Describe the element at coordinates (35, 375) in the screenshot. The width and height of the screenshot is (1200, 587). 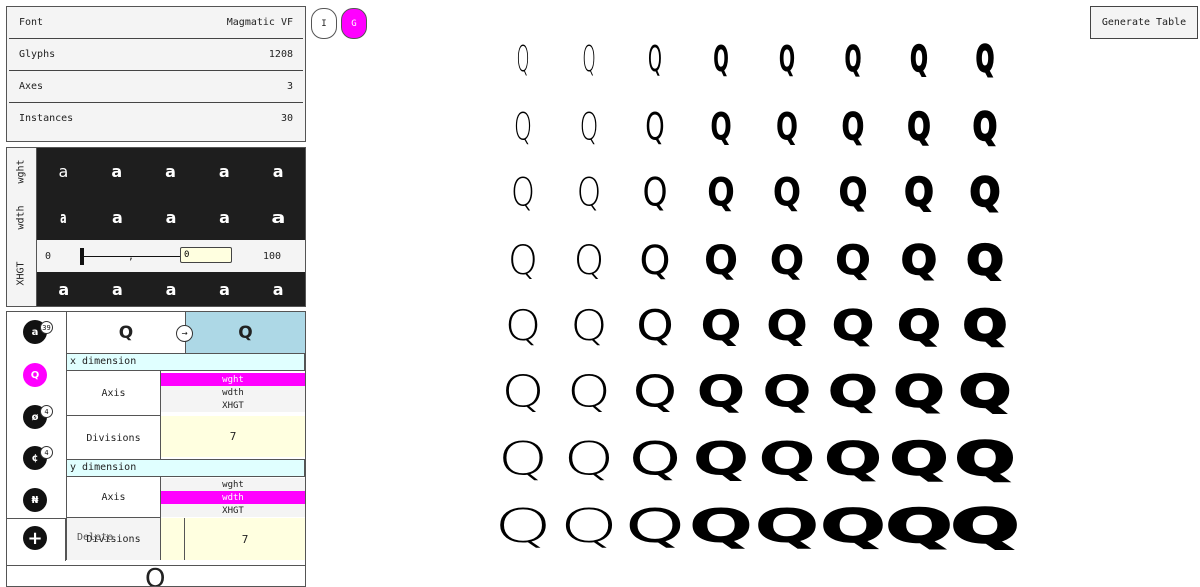
I see `glyph-list-item-selected: Q` at that location.